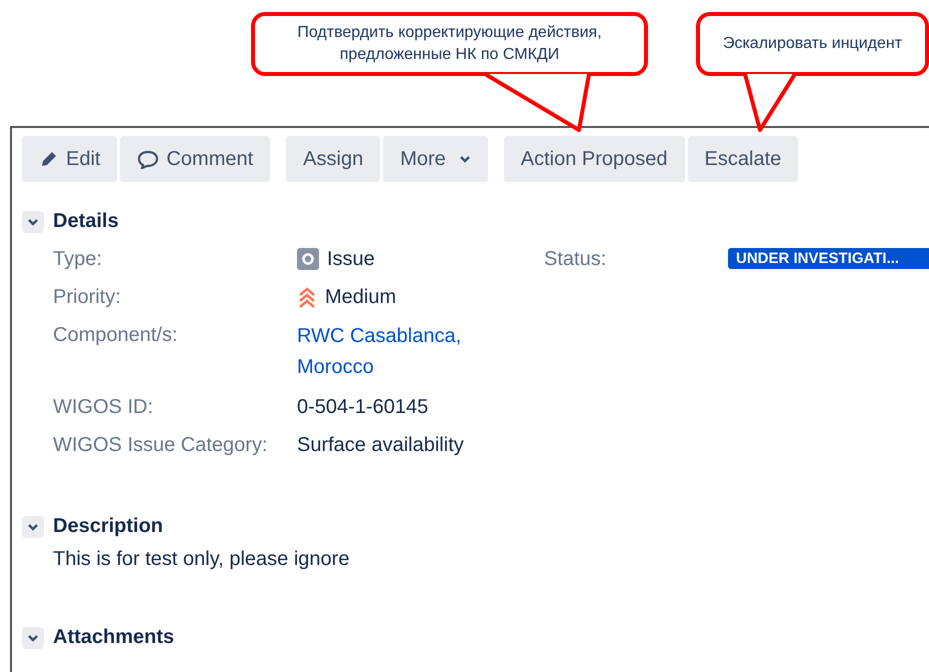 The width and height of the screenshot is (929, 672). Describe the element at coordinates (813, 44) in the screenshot. I see `callout-text: Эскалировать инцидент` at that location.